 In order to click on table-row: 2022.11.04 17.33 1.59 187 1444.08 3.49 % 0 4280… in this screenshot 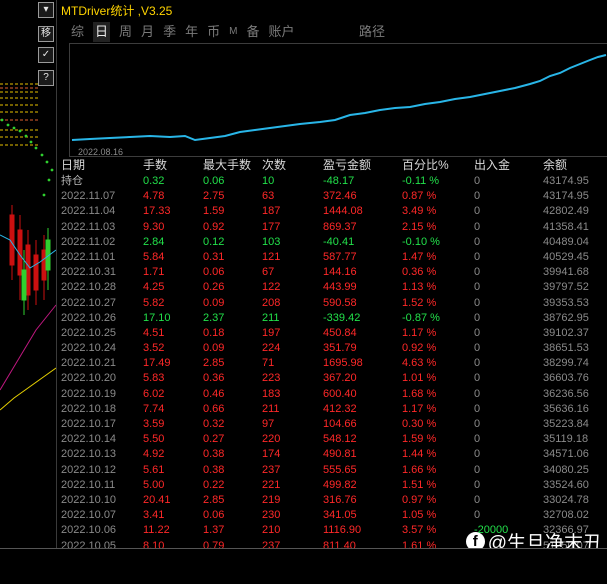, I will do `click(334, 211)`.